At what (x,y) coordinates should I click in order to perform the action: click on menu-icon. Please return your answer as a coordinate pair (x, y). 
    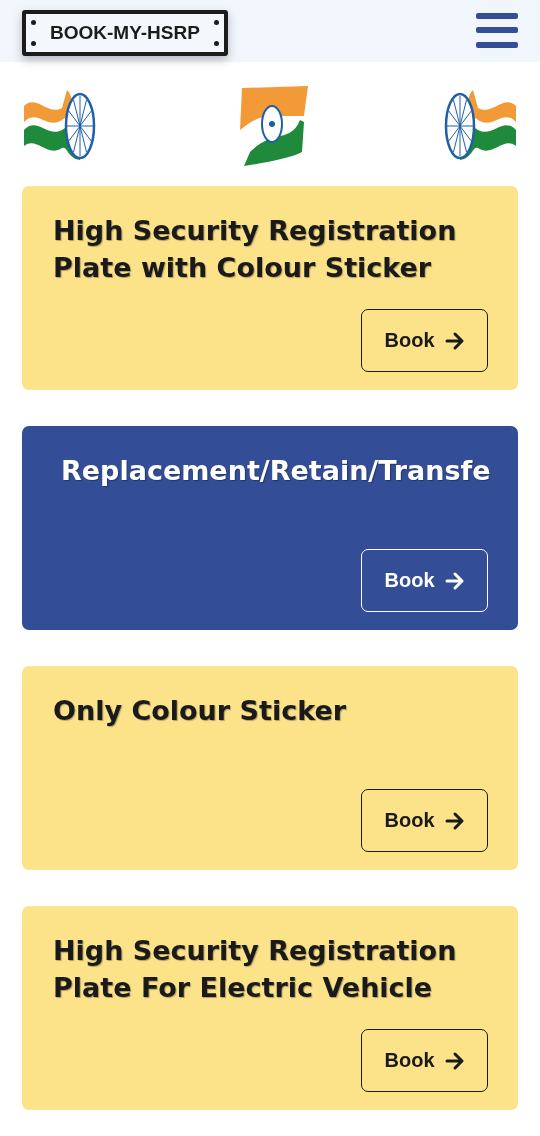
    Looking at the image, I should click on (497, 31).